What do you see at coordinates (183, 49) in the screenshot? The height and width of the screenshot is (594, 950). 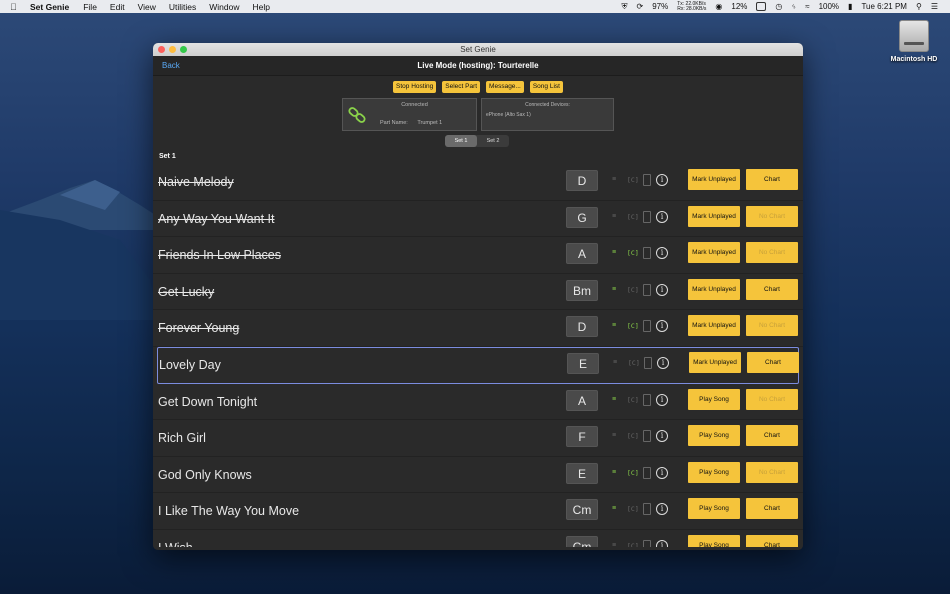 I see `zoom-button` at bounding box center [183, 49].